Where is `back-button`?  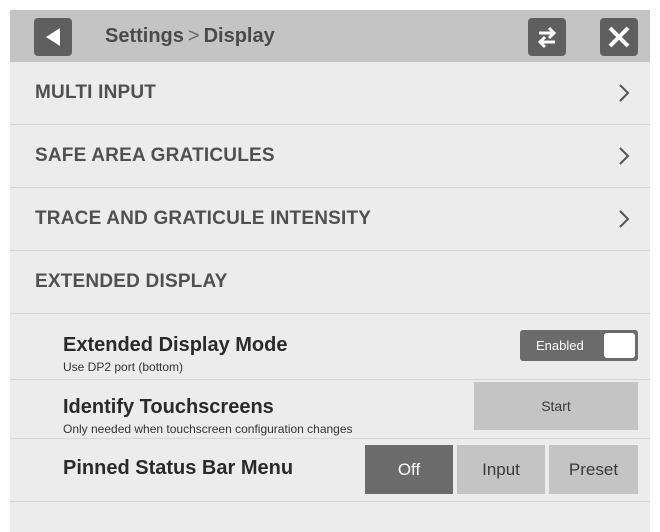 back-button is located at coordinates (53, 37).